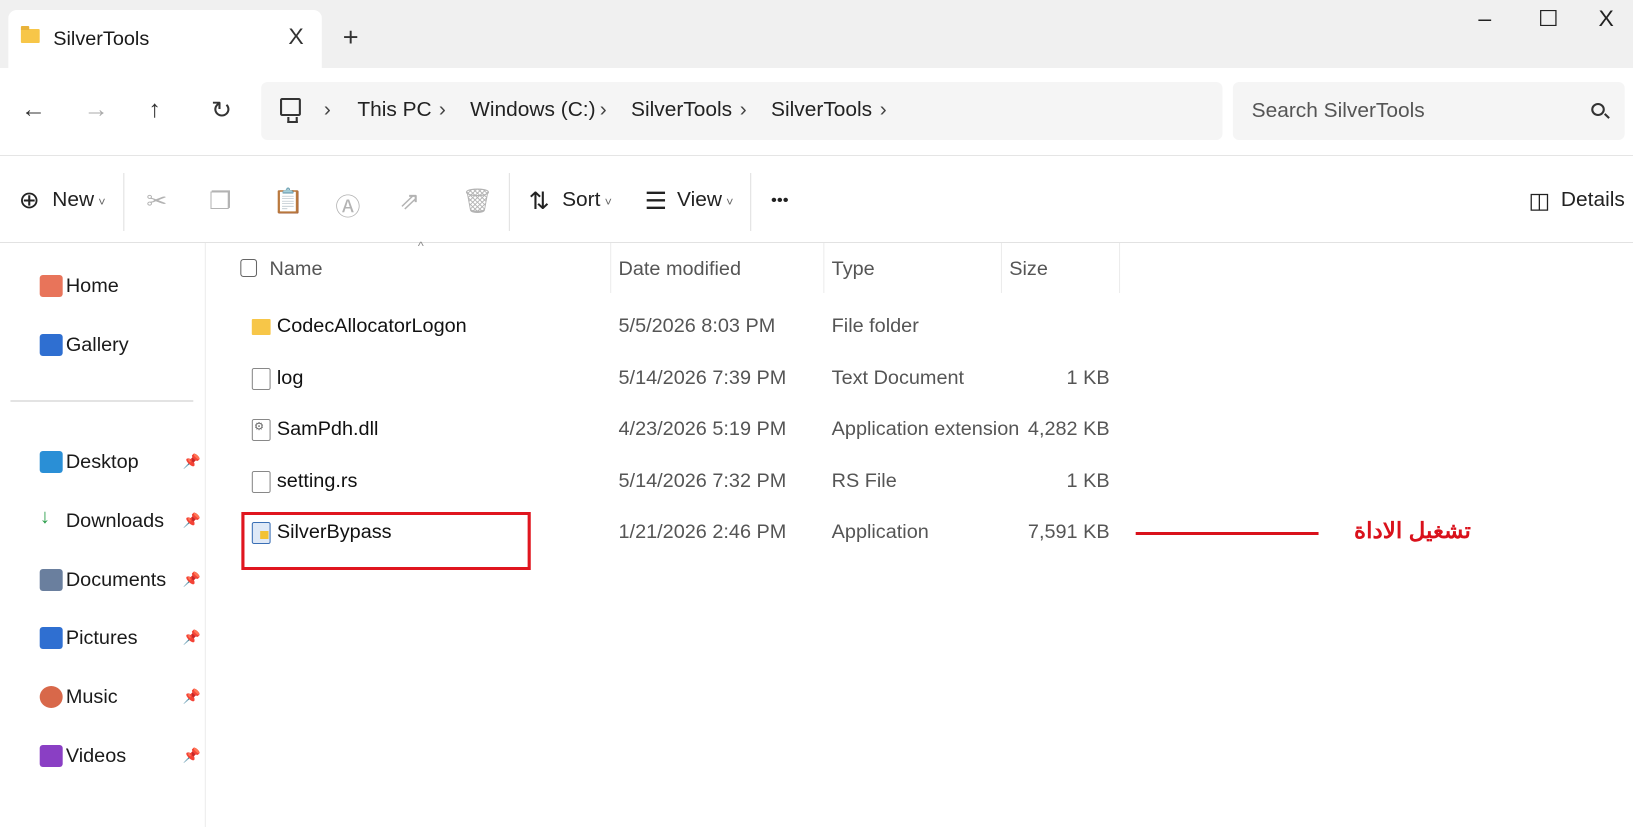 This screenshot has width=1633, height=827. I want to click on documents-icon, so click(51, 580).